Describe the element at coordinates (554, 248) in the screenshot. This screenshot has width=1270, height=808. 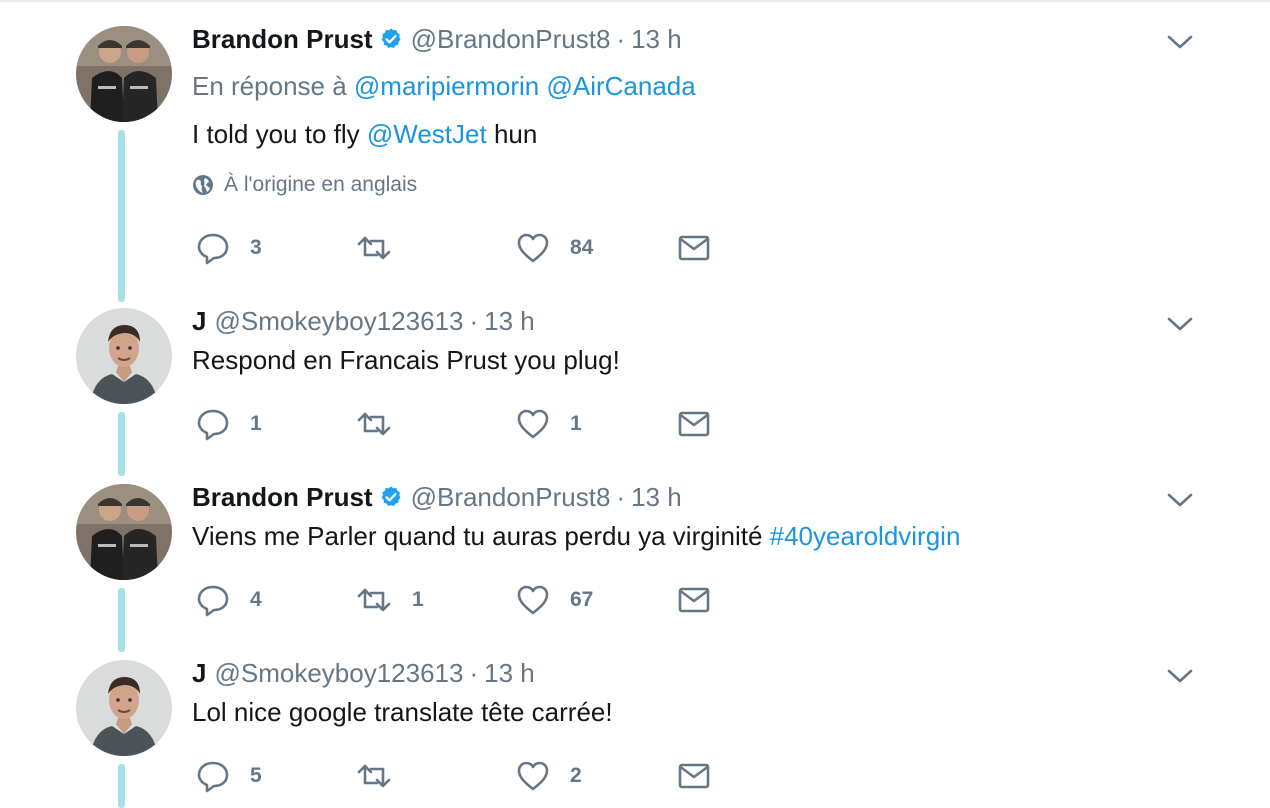
I see `like-button: 84` at that location.